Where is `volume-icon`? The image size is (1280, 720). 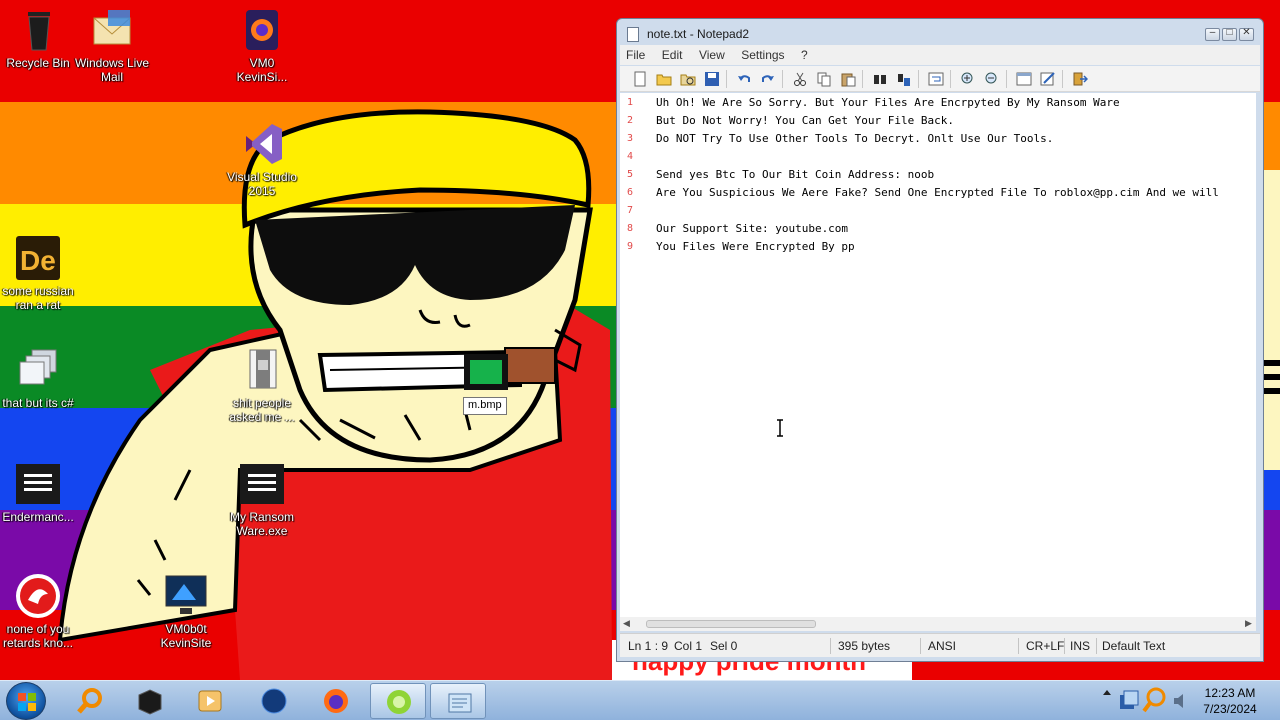
volume-icon is located at coordinates (1182, 701).